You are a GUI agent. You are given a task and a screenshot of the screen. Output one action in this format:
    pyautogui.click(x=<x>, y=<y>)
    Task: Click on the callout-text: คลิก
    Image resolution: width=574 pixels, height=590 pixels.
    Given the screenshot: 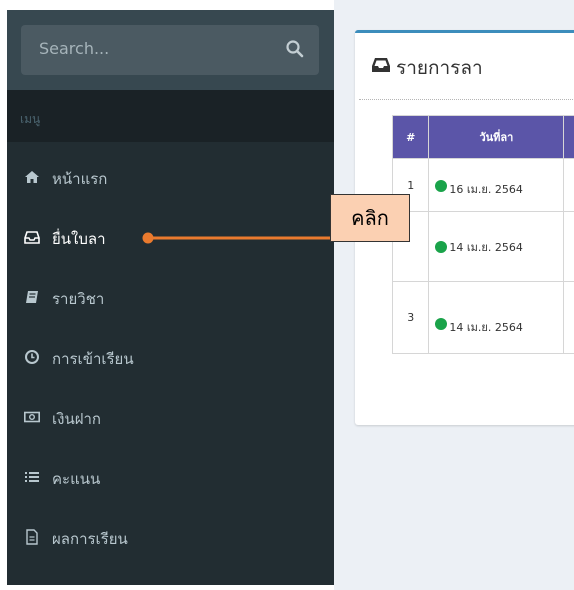 What is the action you would take?
    pyautogui.click(x=370, y=218)
    